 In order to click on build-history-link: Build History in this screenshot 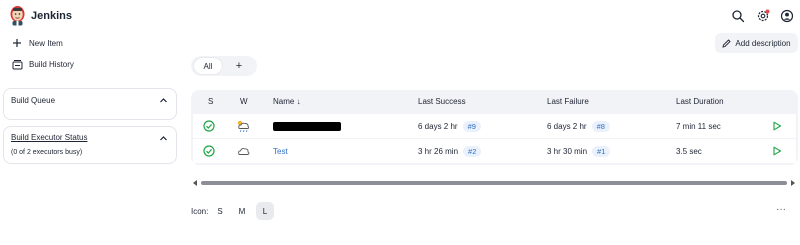, I will do `click(42, 64)`.